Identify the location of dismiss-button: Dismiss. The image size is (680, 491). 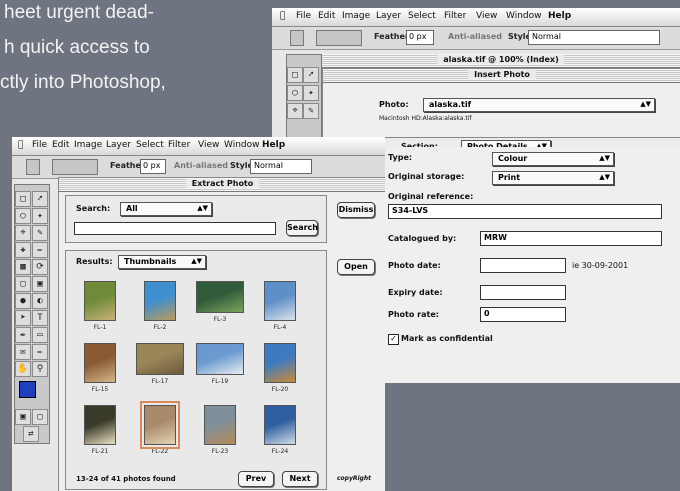
(356, 210).